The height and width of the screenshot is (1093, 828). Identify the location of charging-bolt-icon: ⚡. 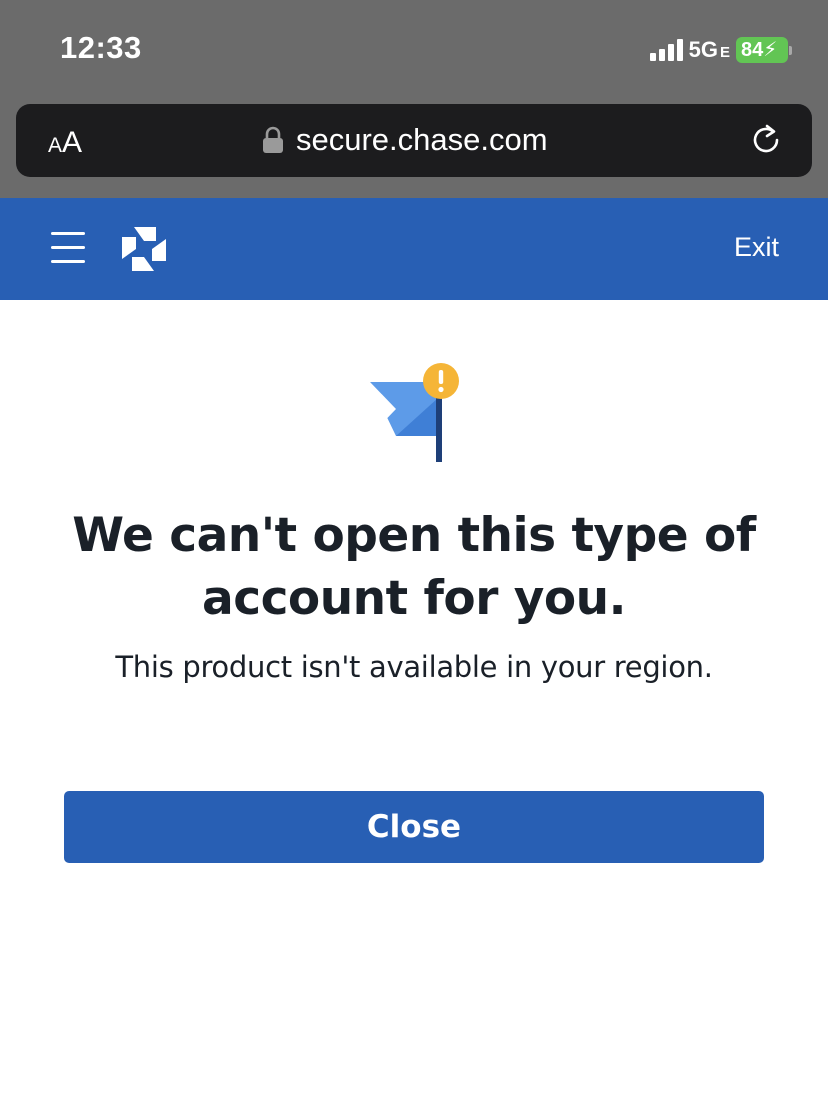
(770, 50).